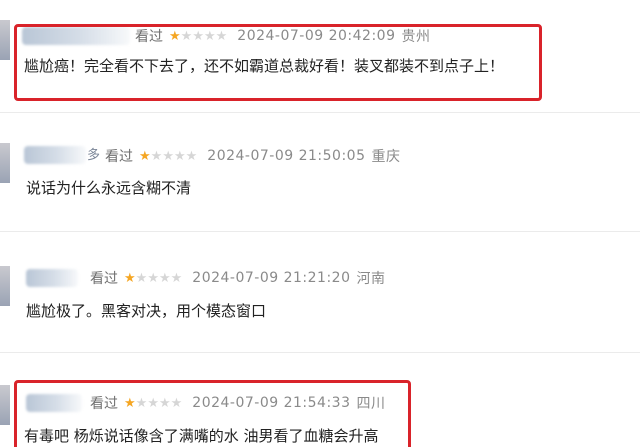  Describe the element at coordinates (271, 278) in the screenshot. I see `review-timestamp: 2024-07-09 21:21:20` at that location.